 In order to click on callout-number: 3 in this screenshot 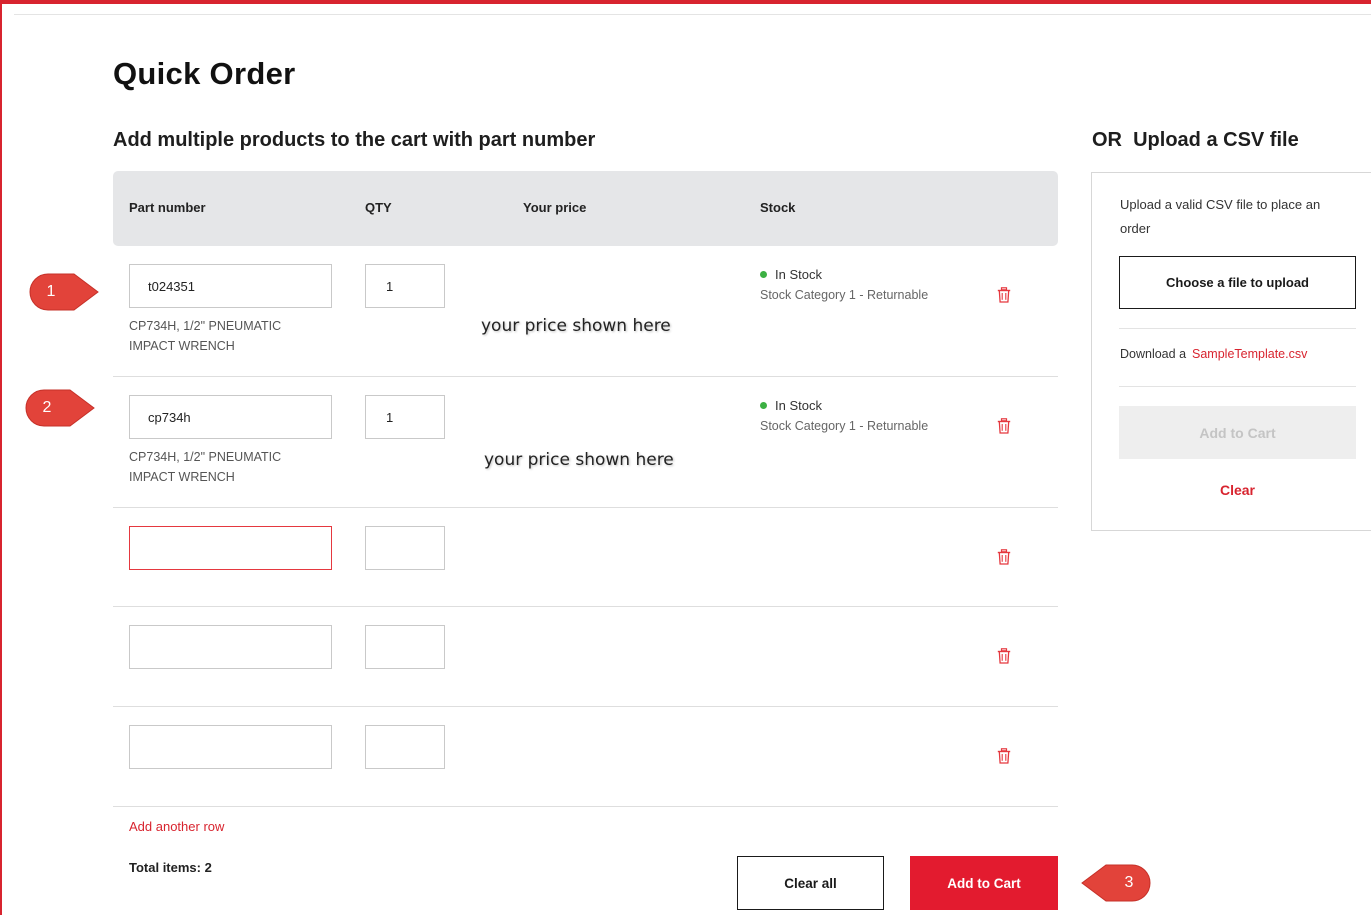, I will do `click(1129, 882)`.